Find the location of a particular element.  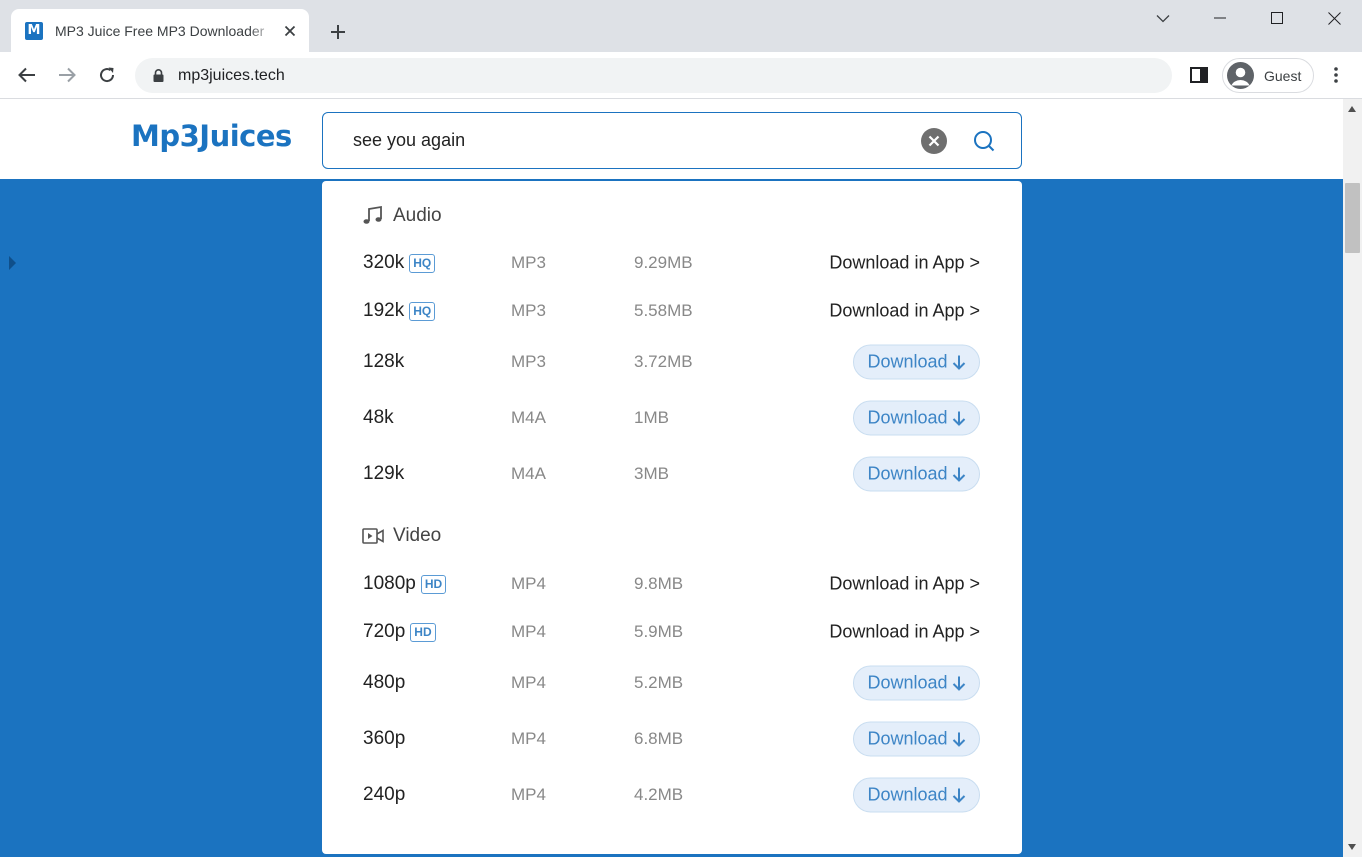

audio-result-row: 320k HQ MP3 9.29MB Download in App > is located at coordinates (672, 263).